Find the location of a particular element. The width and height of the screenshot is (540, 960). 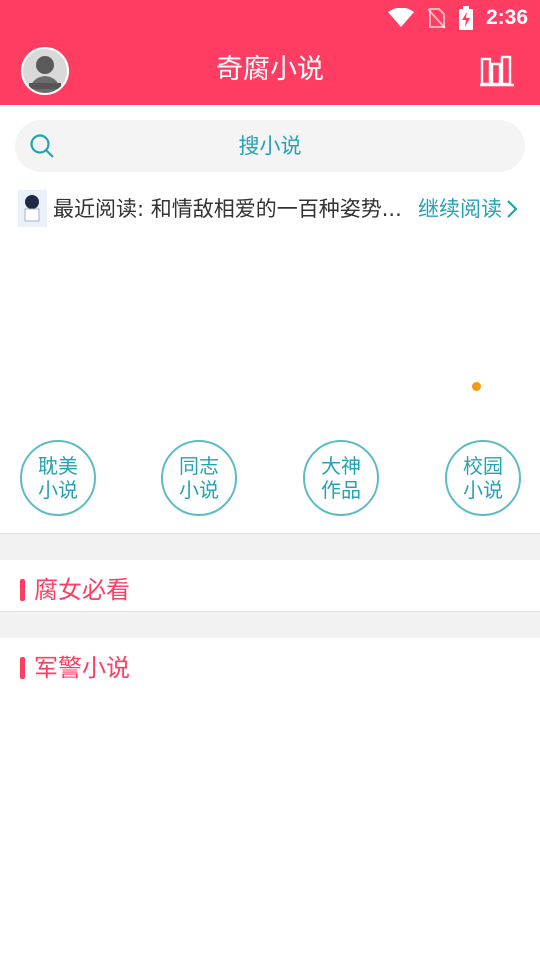

search-input: 搜小说 is located at coordinates (270, 146).